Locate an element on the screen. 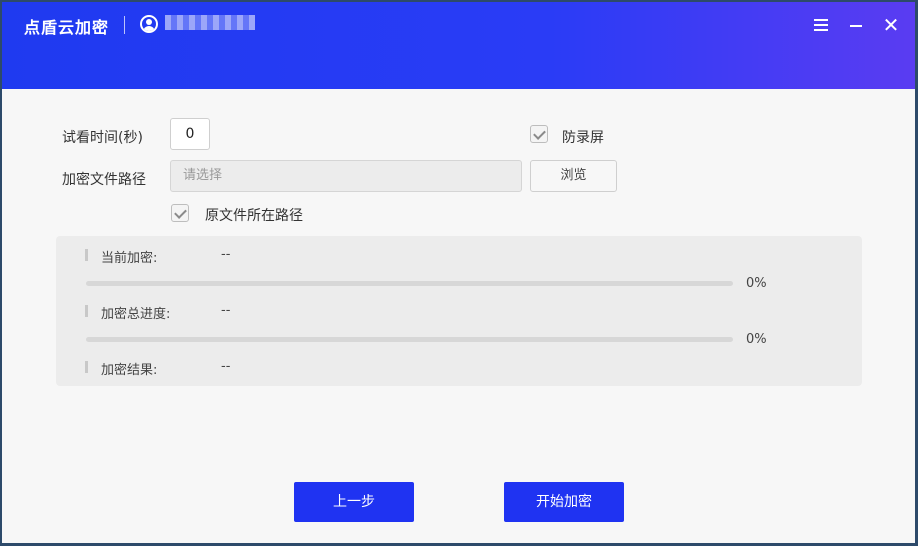 The width and height of the screenshot is (918, 546). result-label: 加密结果: is located at coordinates (129, 370).